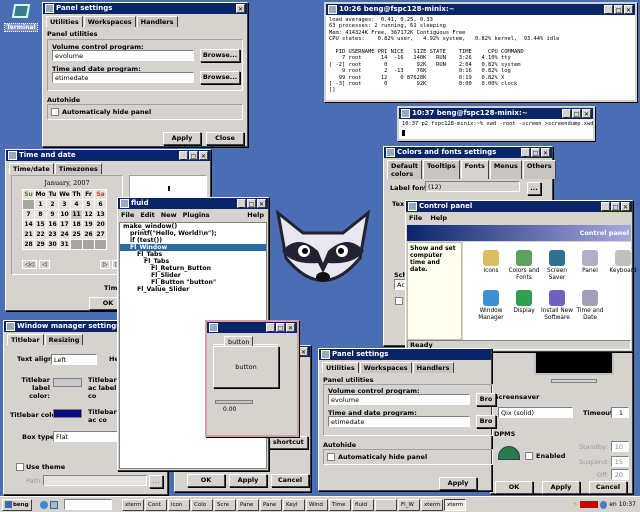  Describe the element at coordinates (524, 302) in the screenshot. I see `control-panel-item: Display` at that location.